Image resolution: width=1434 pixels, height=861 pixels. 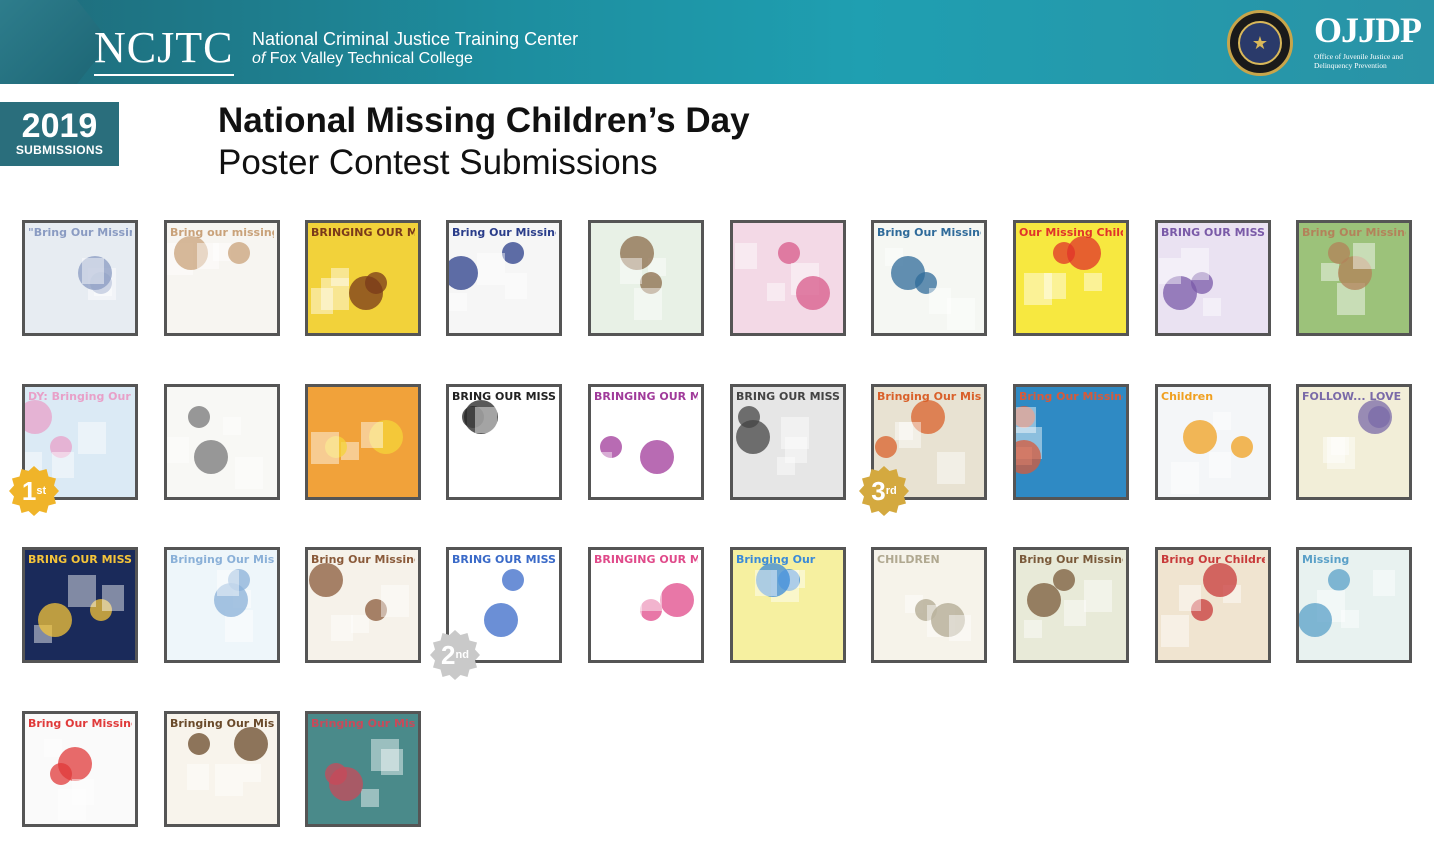 I want to click on poster-thumbnail: BRINGING OUR MISSING CHILDREN HOME, so click(x=363, y=278).